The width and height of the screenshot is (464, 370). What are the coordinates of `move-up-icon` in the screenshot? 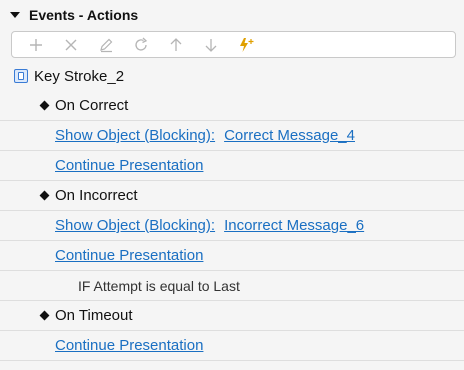 It's located at (175, 44).